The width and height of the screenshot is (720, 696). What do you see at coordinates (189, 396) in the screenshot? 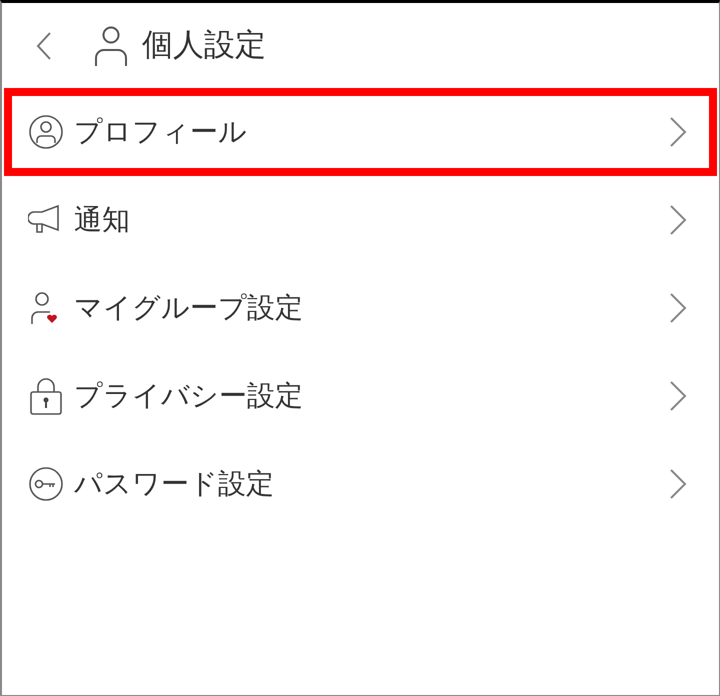
I see `row-label: プライバシー設定` at bounding box center [189, 396].